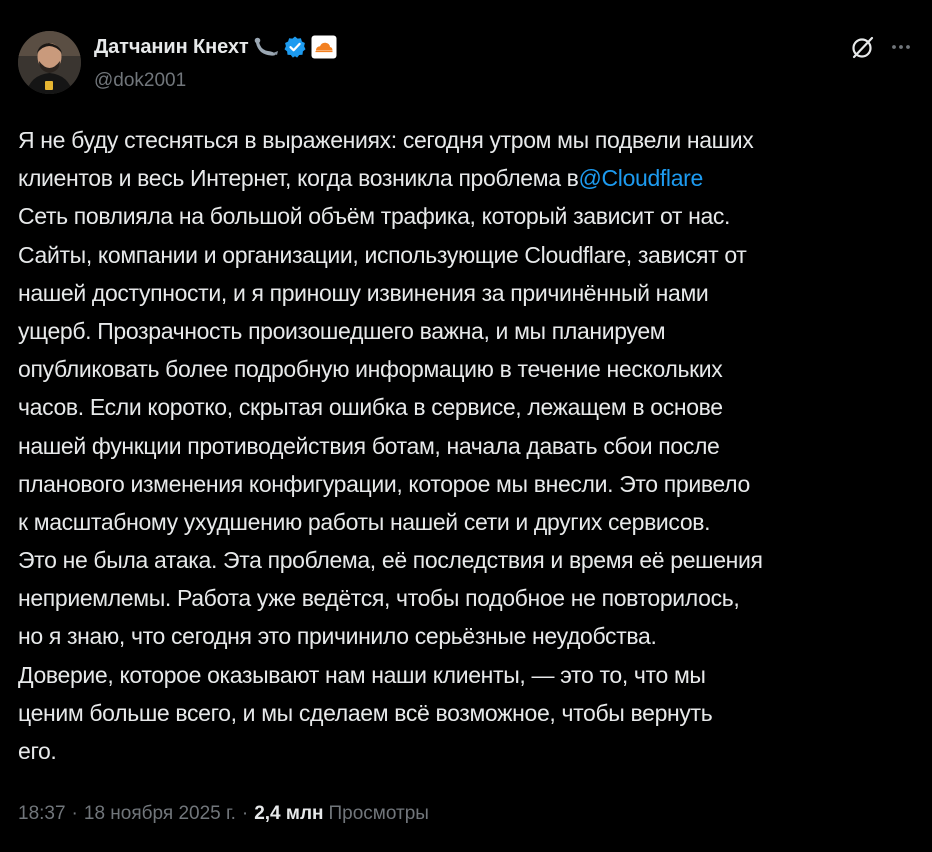 The height and width of the screenshot is (852, 932). What do you see at coordinates (295, 47) in the screenshot?
I see `verified-badge-icon` at bounding box center [295, 47].